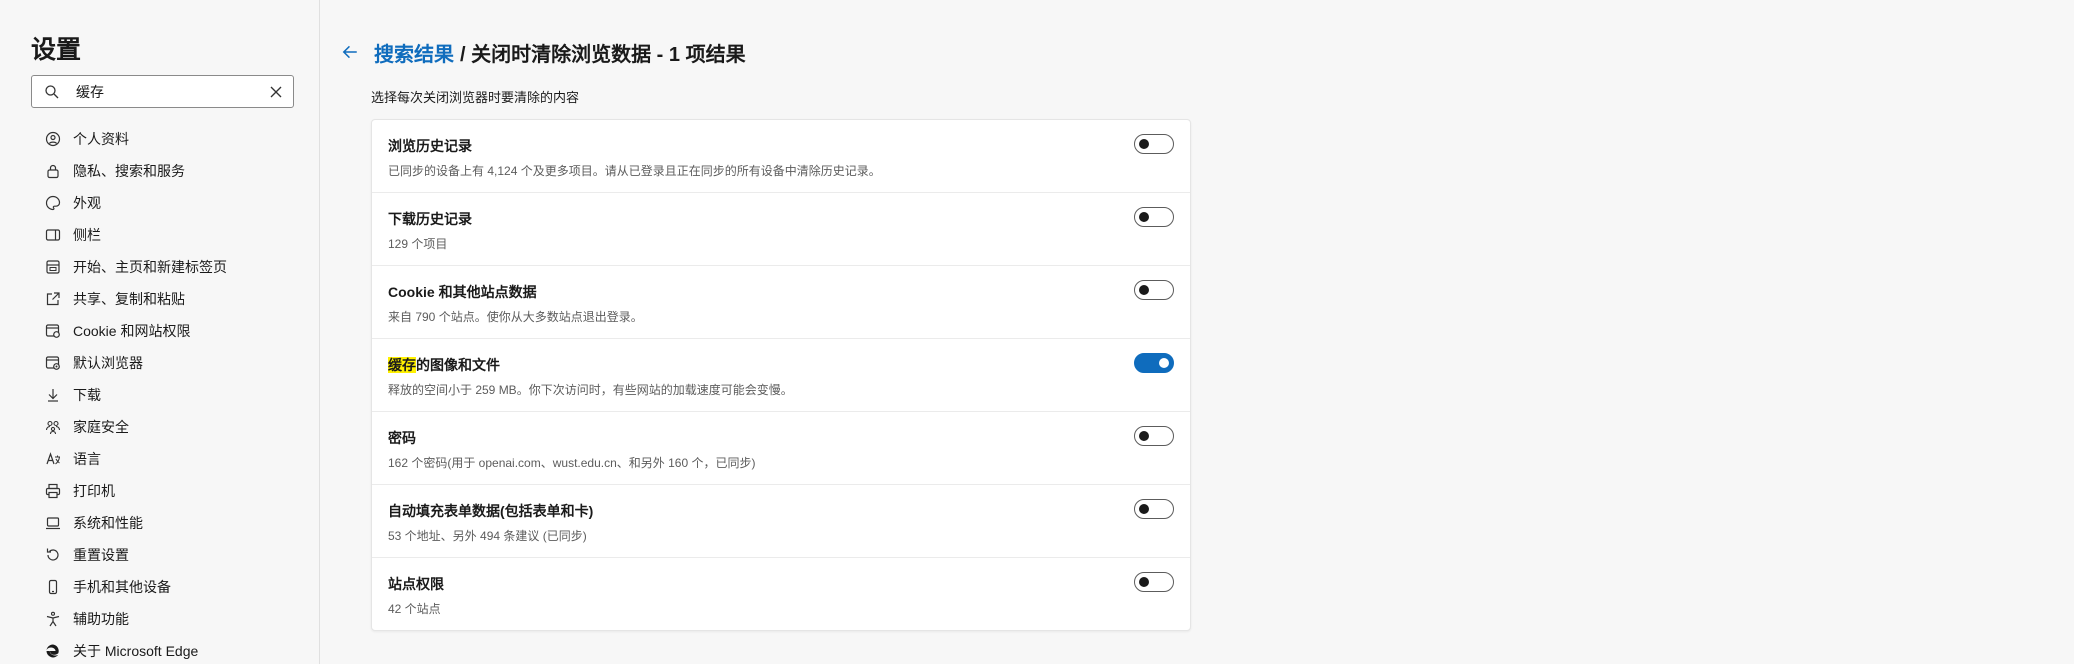 This screenshot has height=664, width=2074. What do you see at coordinates (402, 438) in the screenshot?
I see `option-title: 密码` at bounding box center [402, 438].